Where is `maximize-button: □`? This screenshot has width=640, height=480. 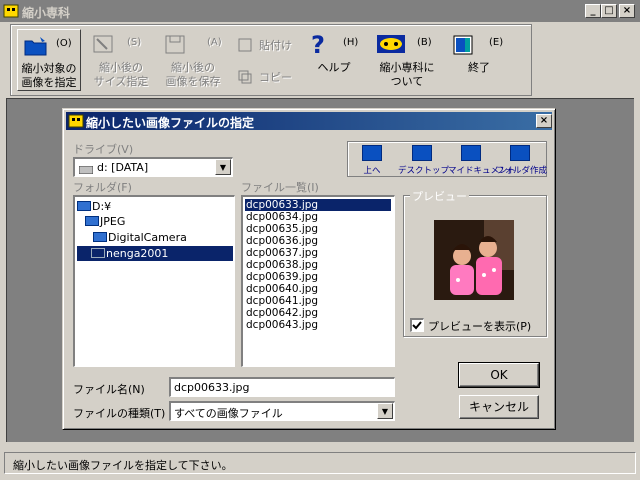 maximize-button: □ is located at coordinates (609, 11).